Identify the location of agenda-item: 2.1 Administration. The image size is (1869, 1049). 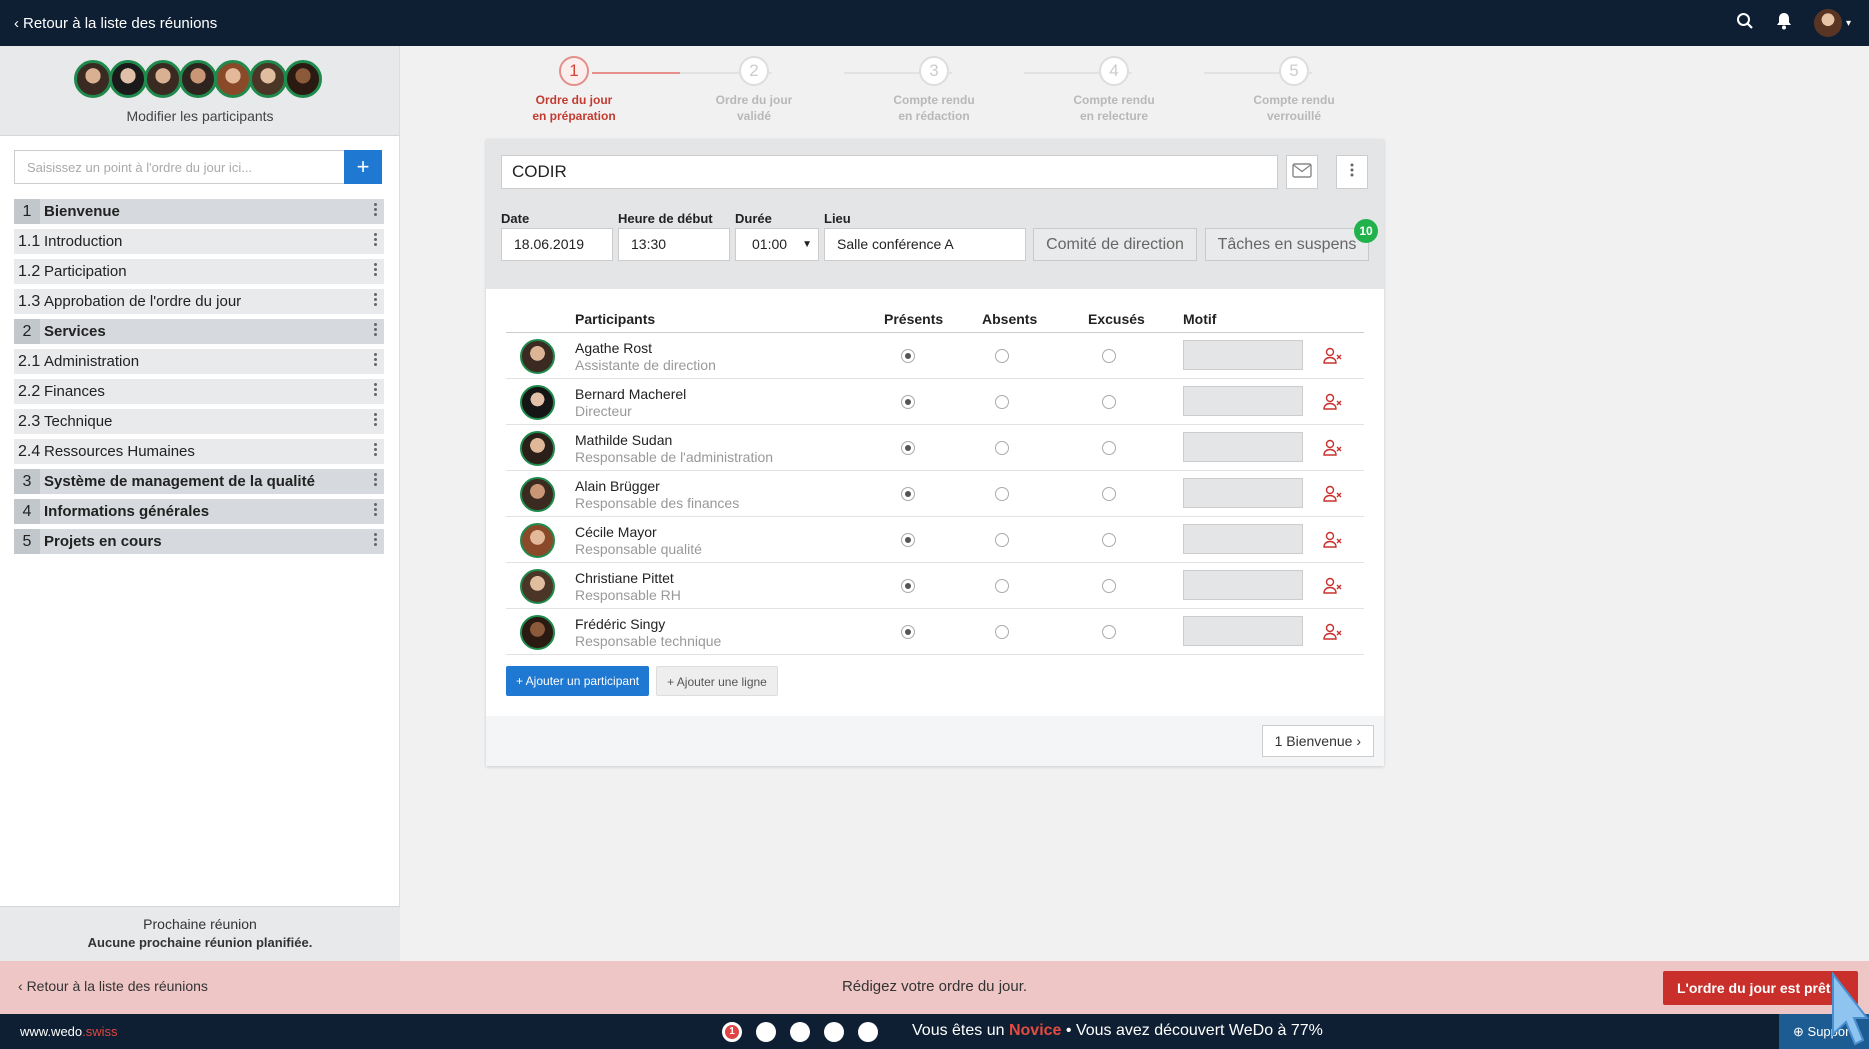
(199, 361).